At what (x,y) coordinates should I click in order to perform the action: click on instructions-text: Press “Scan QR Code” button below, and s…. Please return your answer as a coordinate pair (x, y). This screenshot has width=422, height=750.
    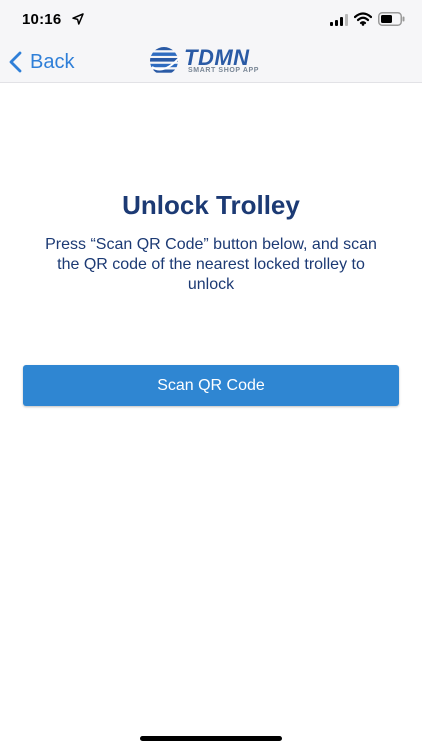
    Looking at the image, I should click on (211, 264).